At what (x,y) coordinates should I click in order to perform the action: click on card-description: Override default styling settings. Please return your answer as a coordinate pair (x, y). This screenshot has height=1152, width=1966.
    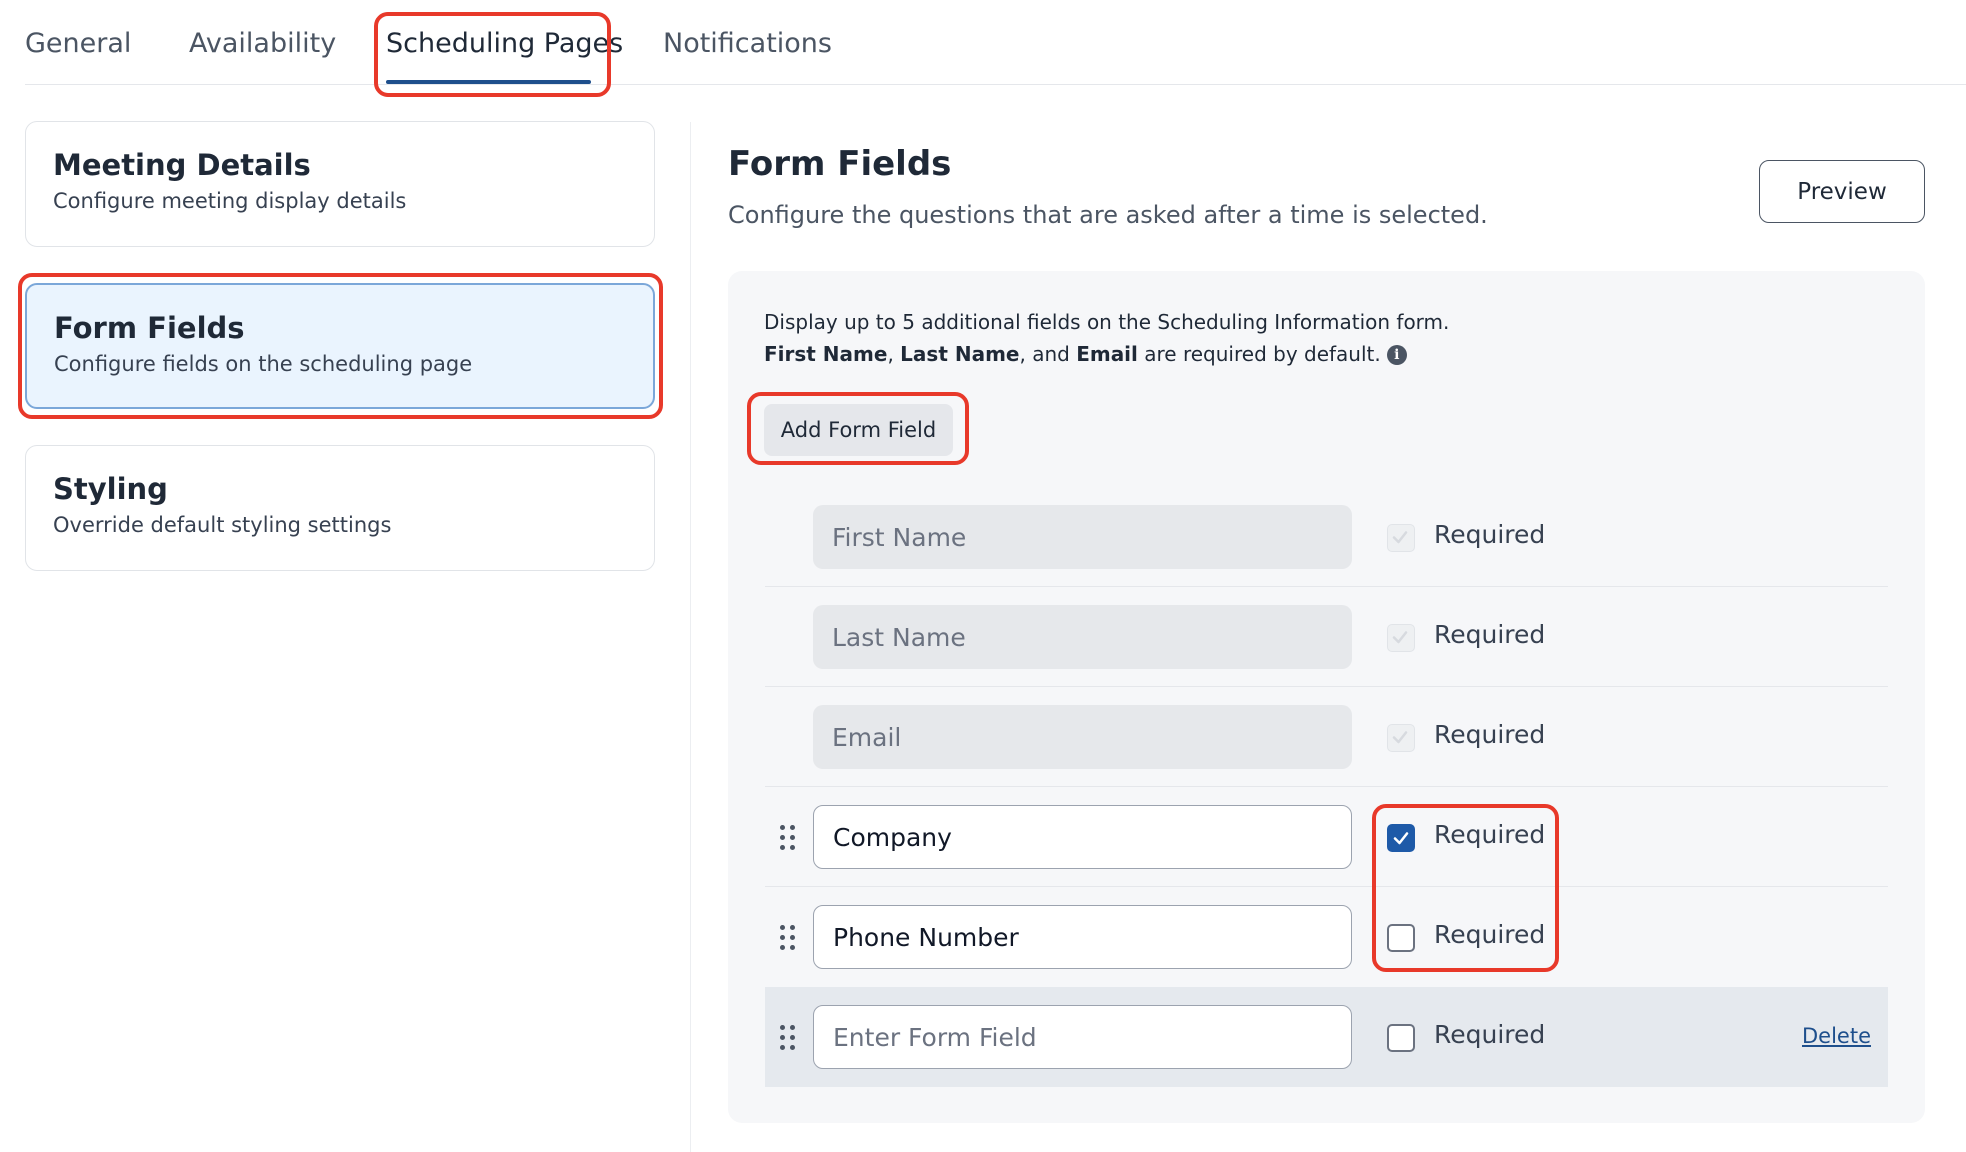
    Looking at the image, I should click on (222, 524).